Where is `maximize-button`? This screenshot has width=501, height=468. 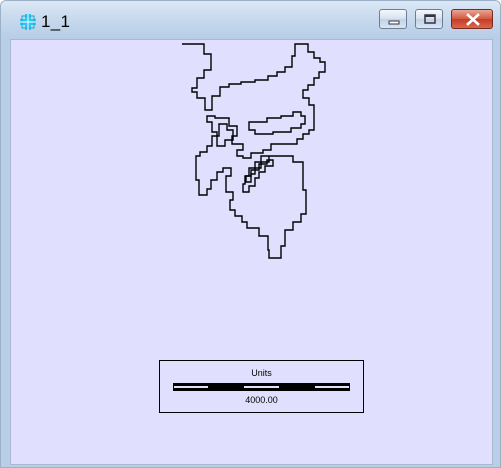 maximize-button is located at coordinates (429, 19).